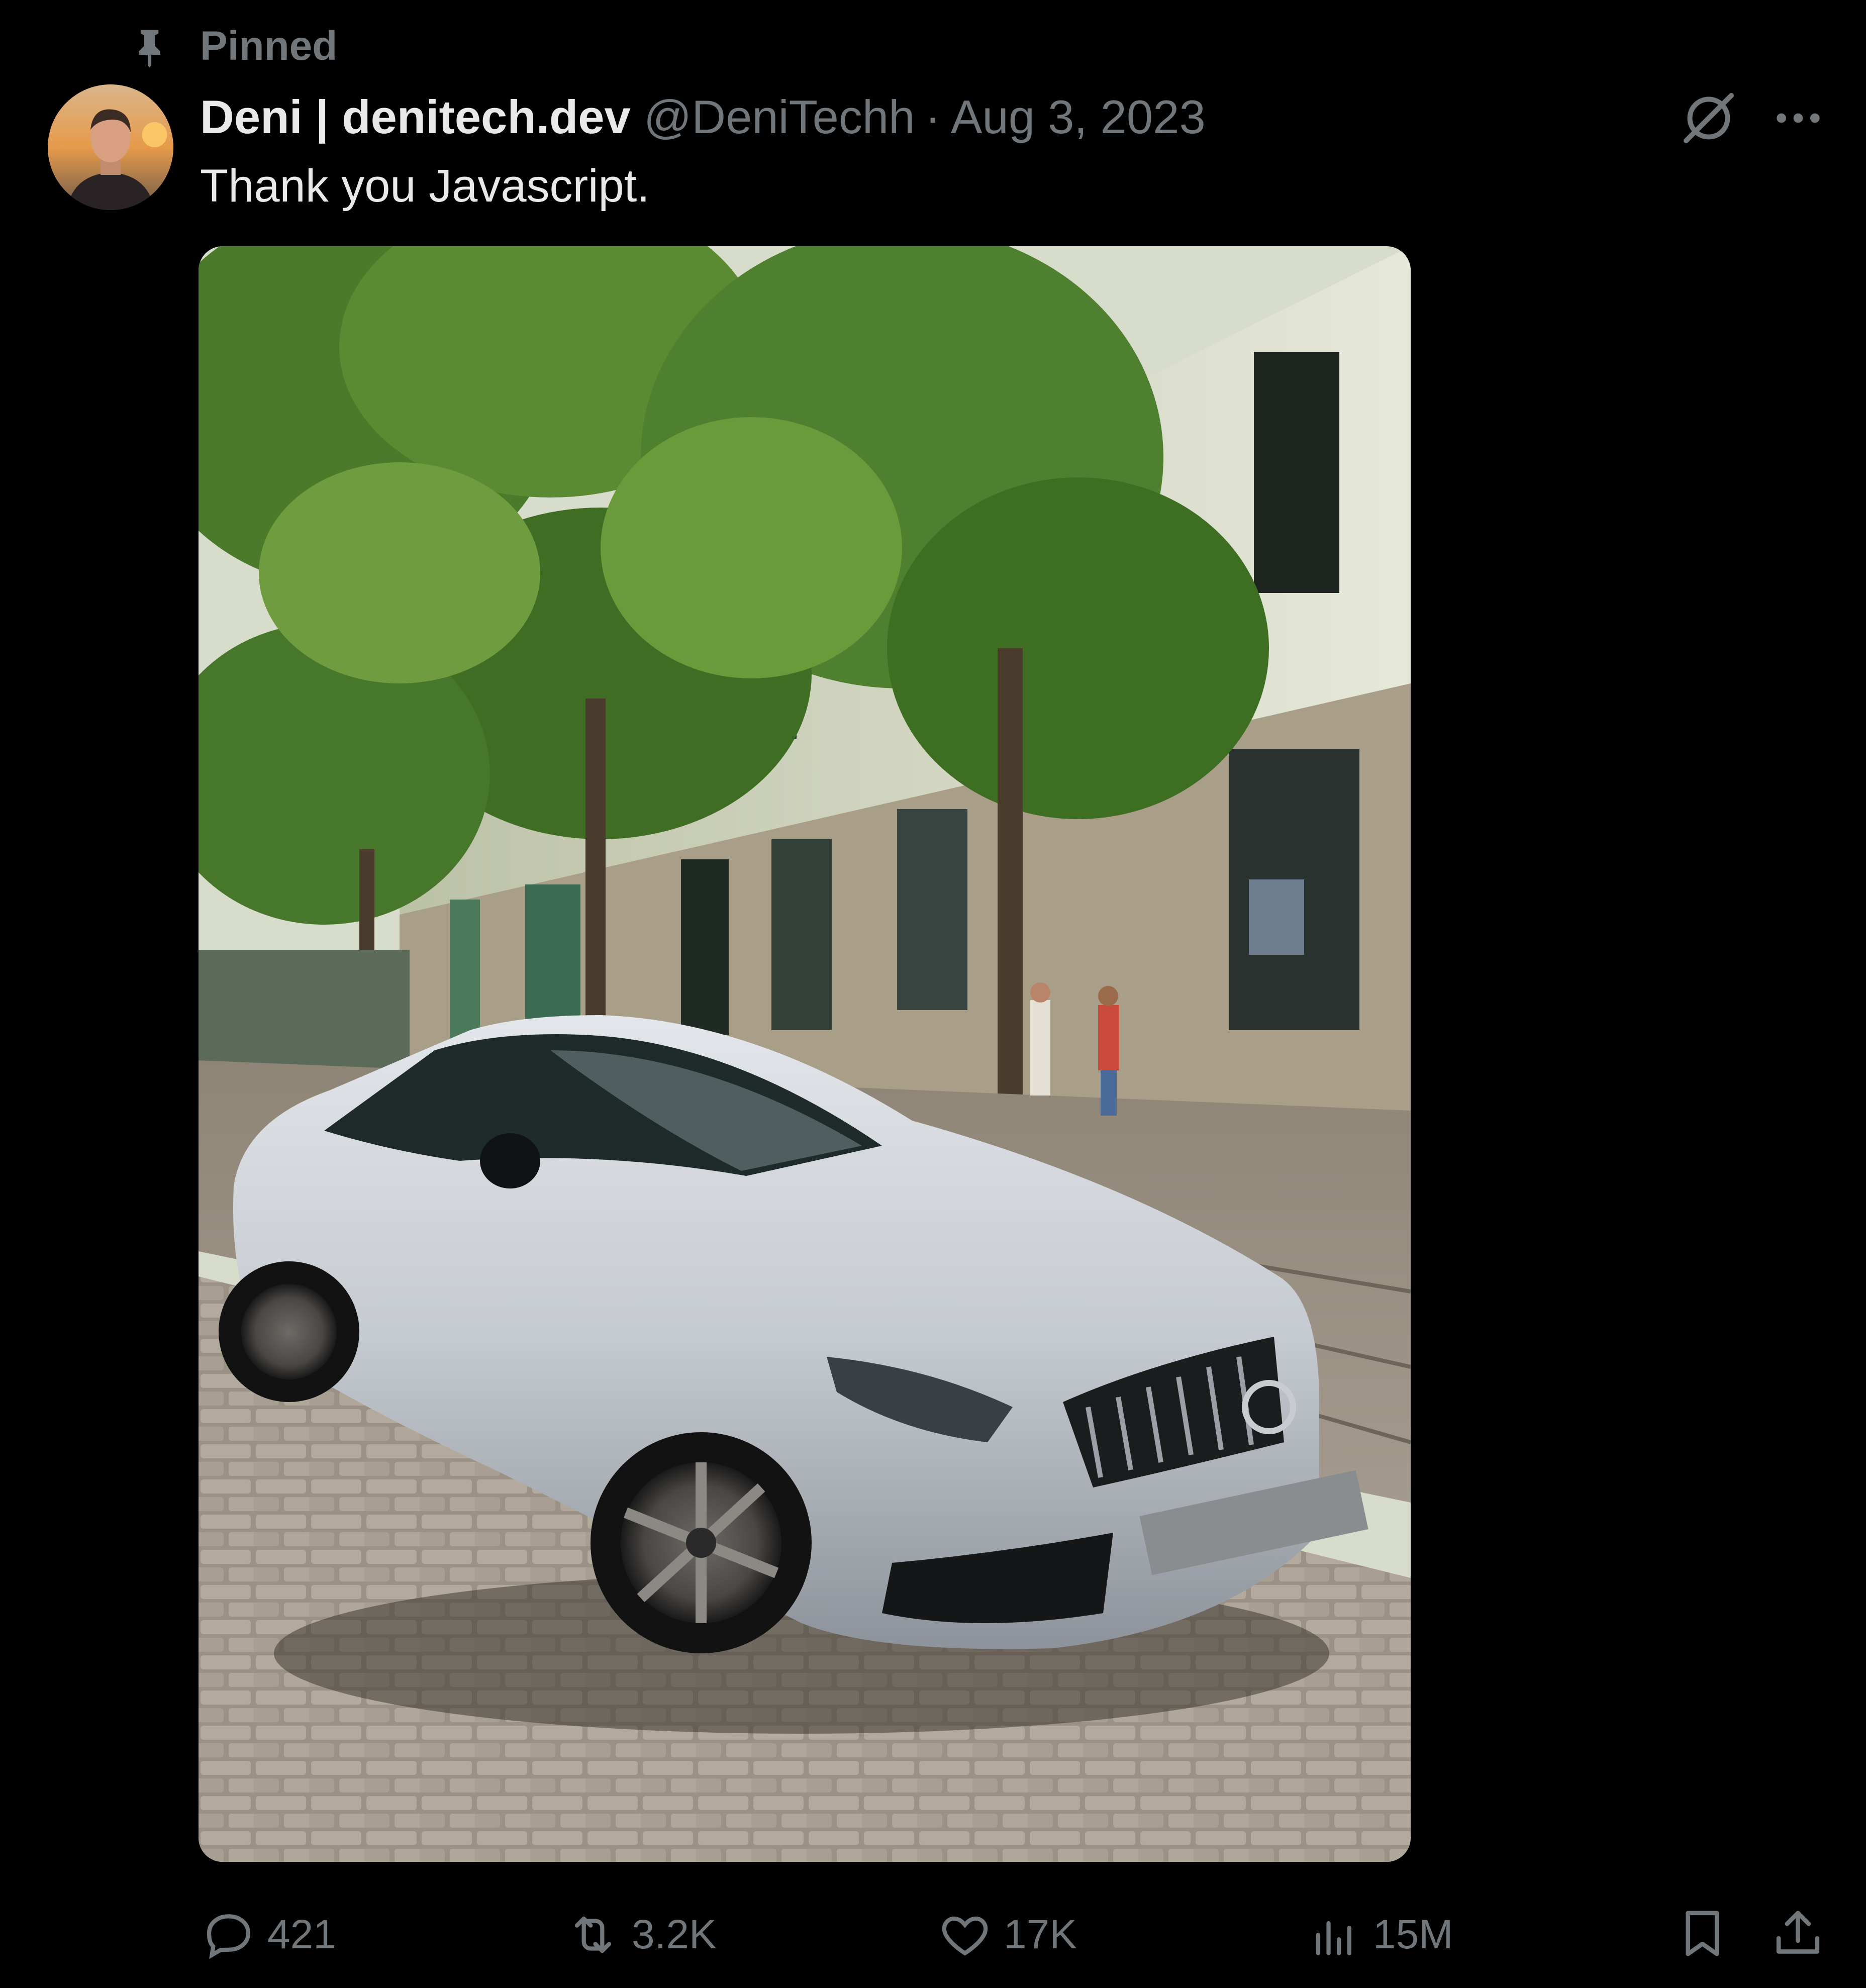 This screenshot has width=1866, height=1988. Describe the element at coordinates (110, 147) in the screenshot. I see `avatar` at that location.